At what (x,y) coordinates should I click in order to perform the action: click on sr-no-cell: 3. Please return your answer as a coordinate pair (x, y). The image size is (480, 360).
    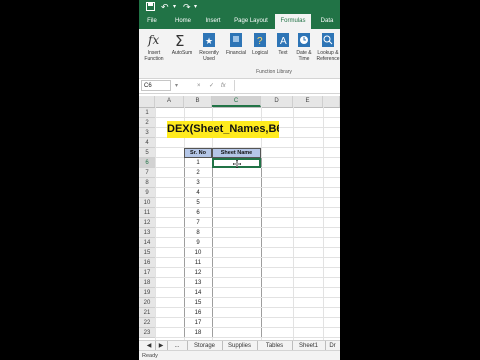
    Looking at the image, I should click on (198, 183).